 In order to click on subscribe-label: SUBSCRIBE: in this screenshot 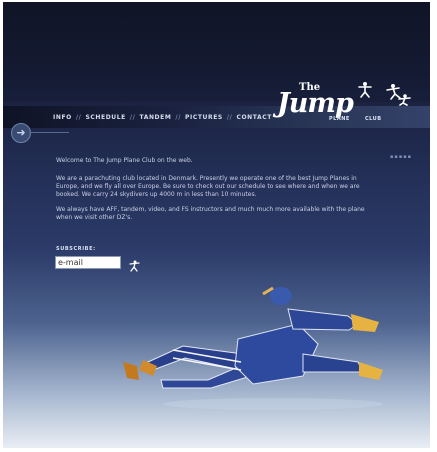, I will do `click(76, 249)`.